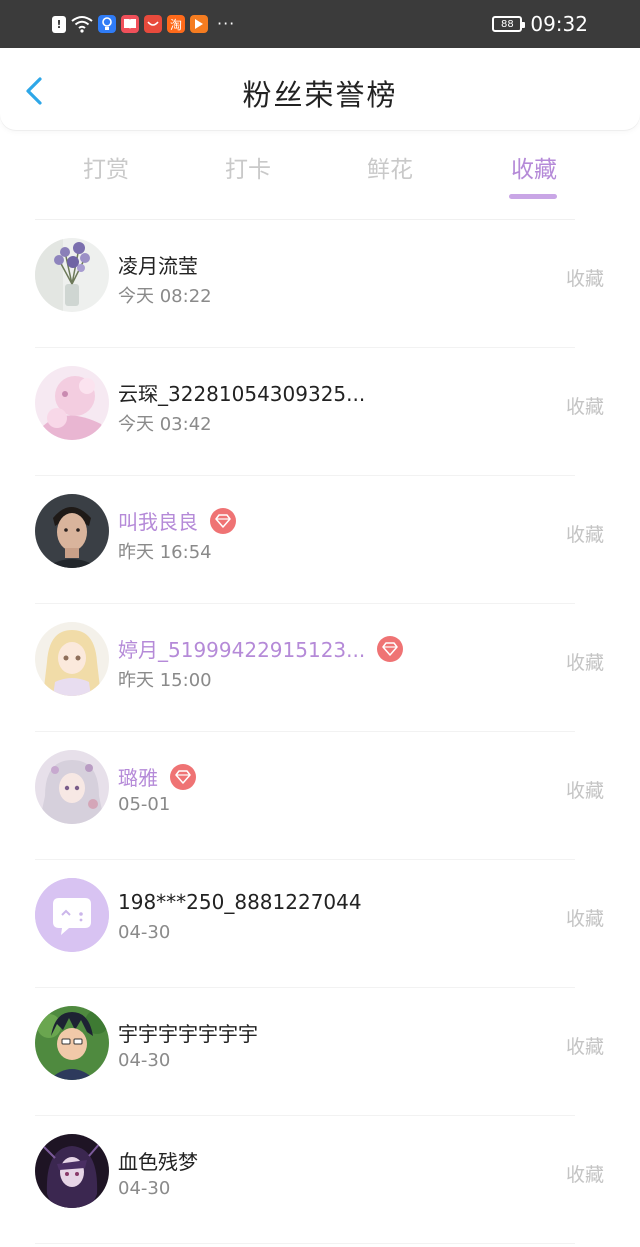 This screenshot has width=640, height=1247. What do you see at coordinates (320, 1052) in the screenshot?
I see `list-item: 宇宇宇宇宇宇宇 04-30 收藏` at bounding box center [320, 1052].